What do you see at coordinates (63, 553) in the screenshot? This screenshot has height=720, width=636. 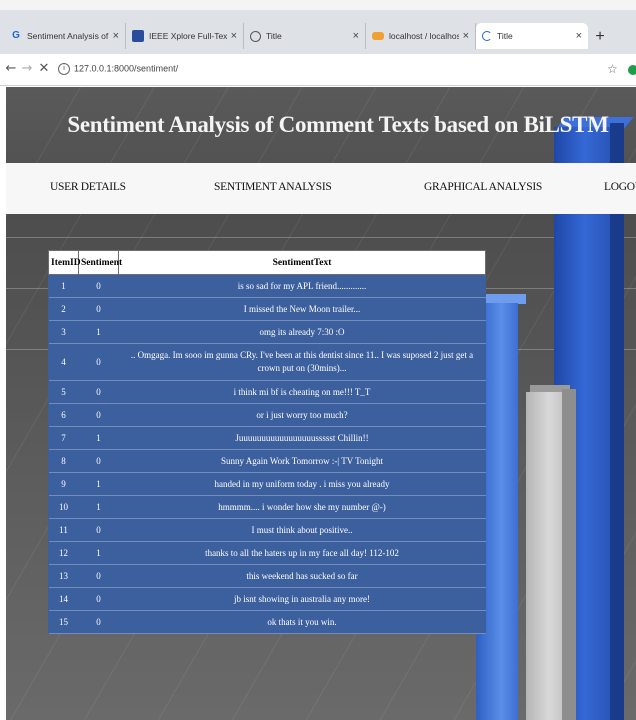 I see `cell-itemid: 12` at bounding box center [63, 553].